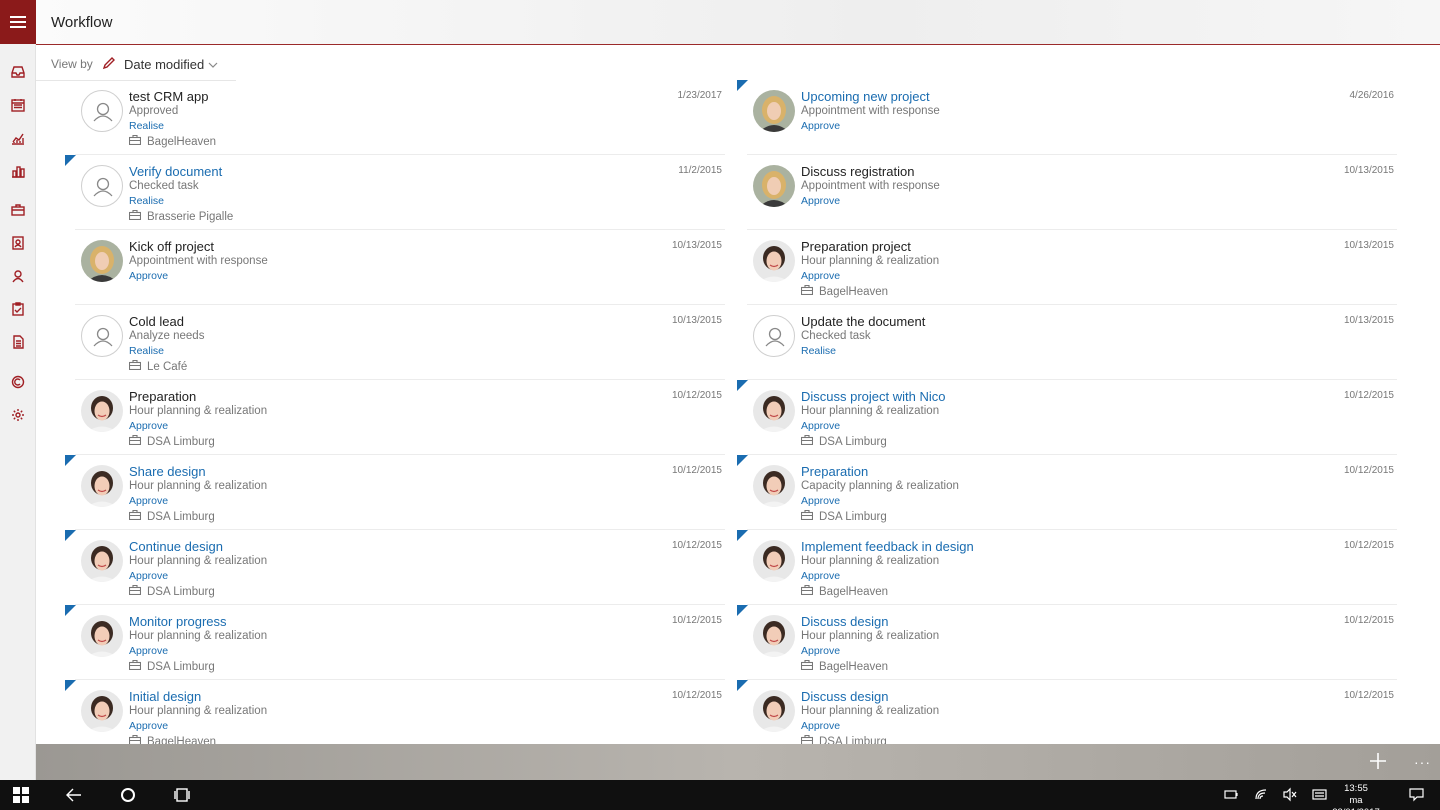 The height and width of the screenshot is (810, 1440). I want to click on item-company: Brasserie Pigalle, so click(181, 216).